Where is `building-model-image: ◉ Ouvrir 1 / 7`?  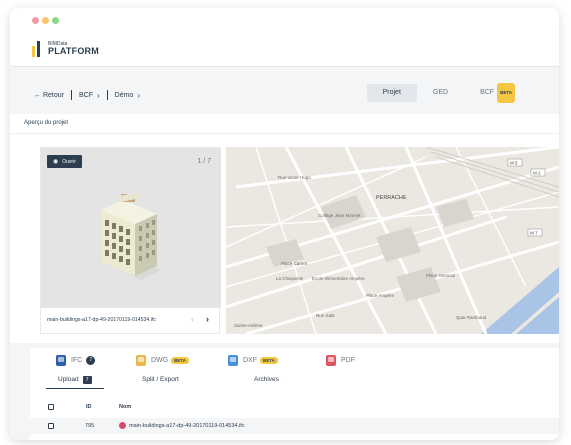
building-model-image: ◉ Ouvrir 1 / 7 is located at coordinates (131, 228).